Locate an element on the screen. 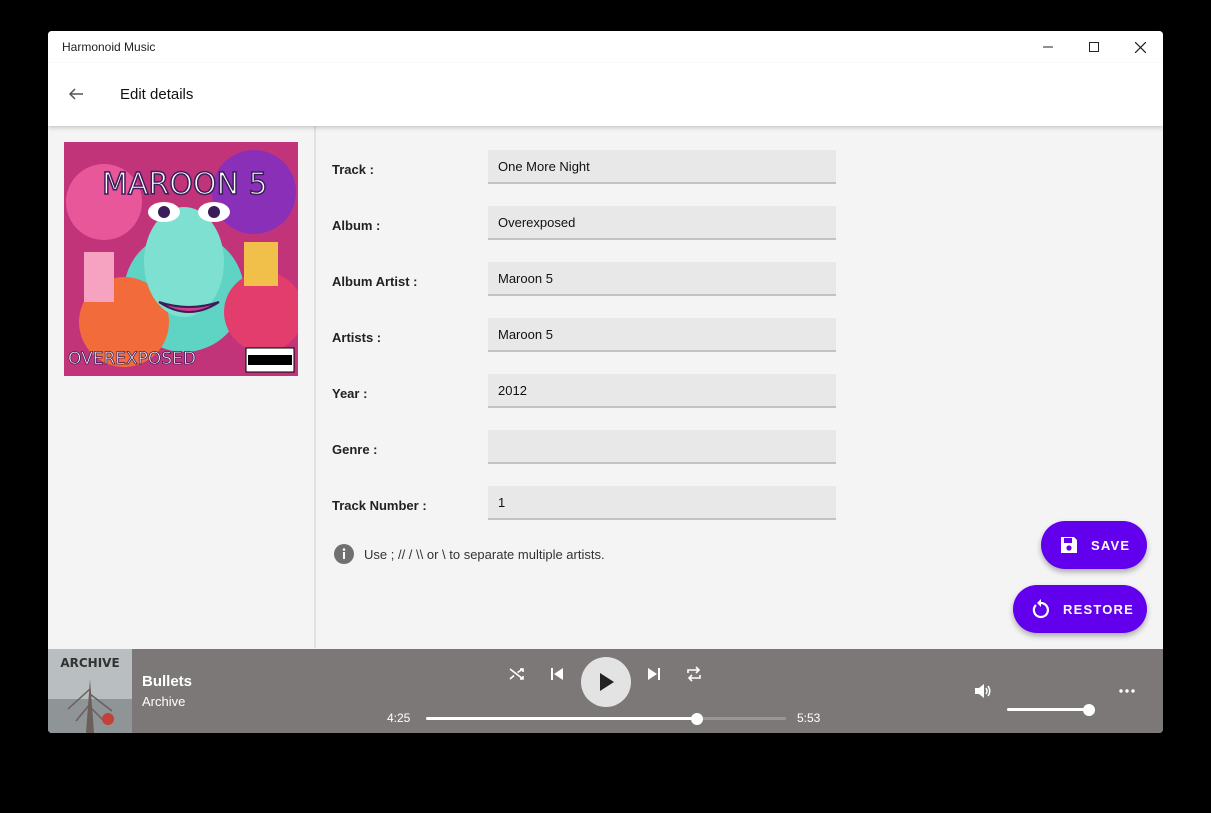  volume-icon is located at coordinates (983, 691).